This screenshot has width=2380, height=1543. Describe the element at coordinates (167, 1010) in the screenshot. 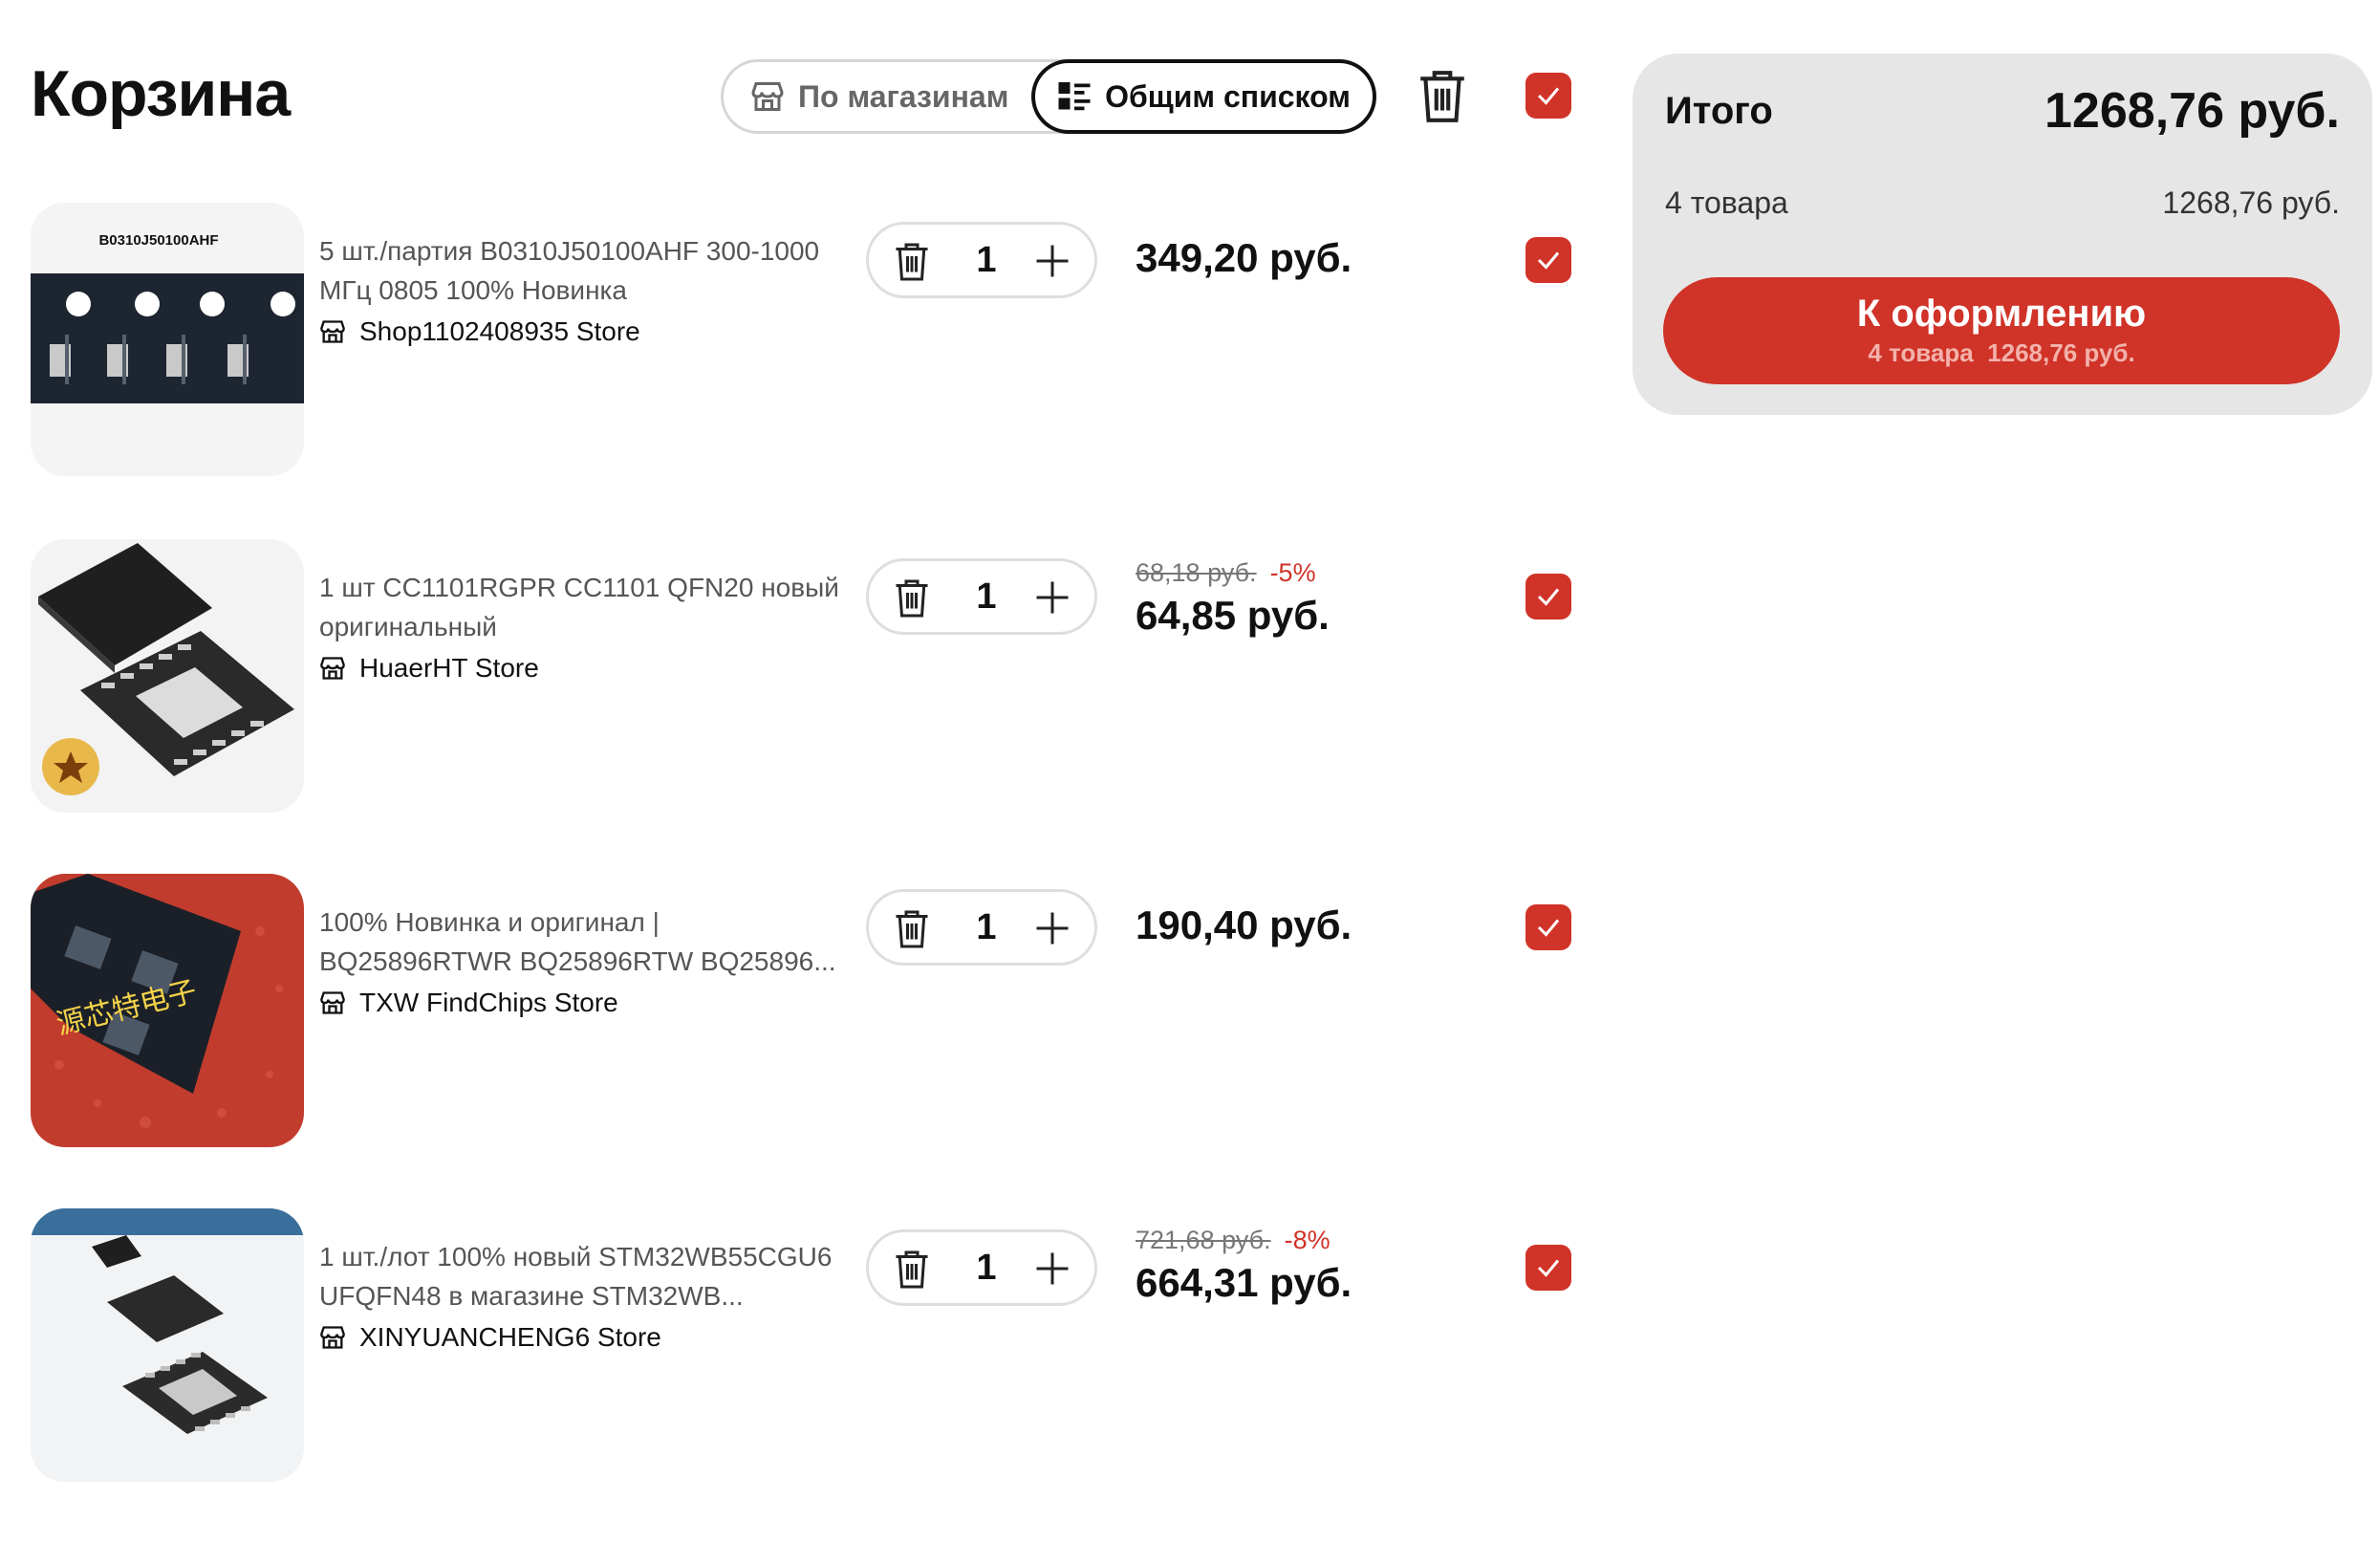

I see `product-image: 源芯特电子` at that location.